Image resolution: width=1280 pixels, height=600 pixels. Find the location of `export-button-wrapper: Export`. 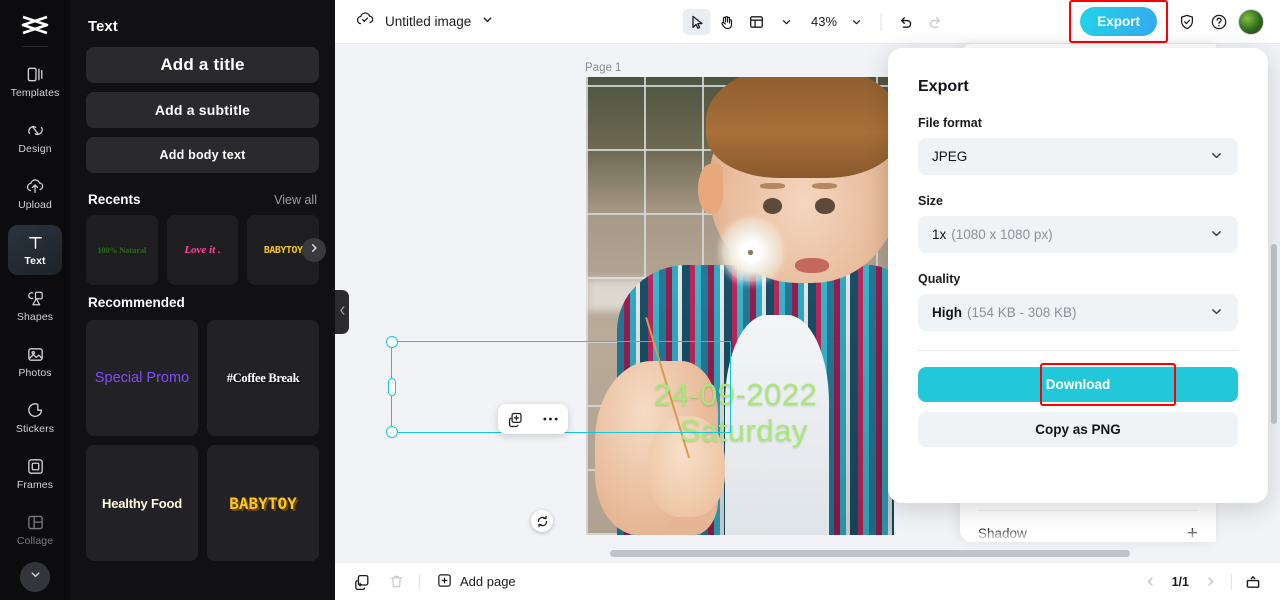

export-button-wrapper: Export is located at coordinates (1118, 21).